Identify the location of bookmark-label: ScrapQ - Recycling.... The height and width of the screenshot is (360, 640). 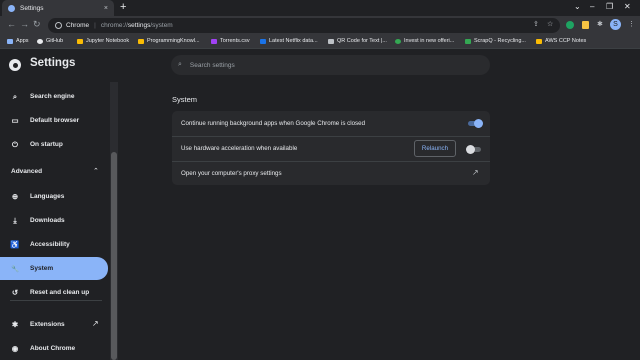
(500, 41).